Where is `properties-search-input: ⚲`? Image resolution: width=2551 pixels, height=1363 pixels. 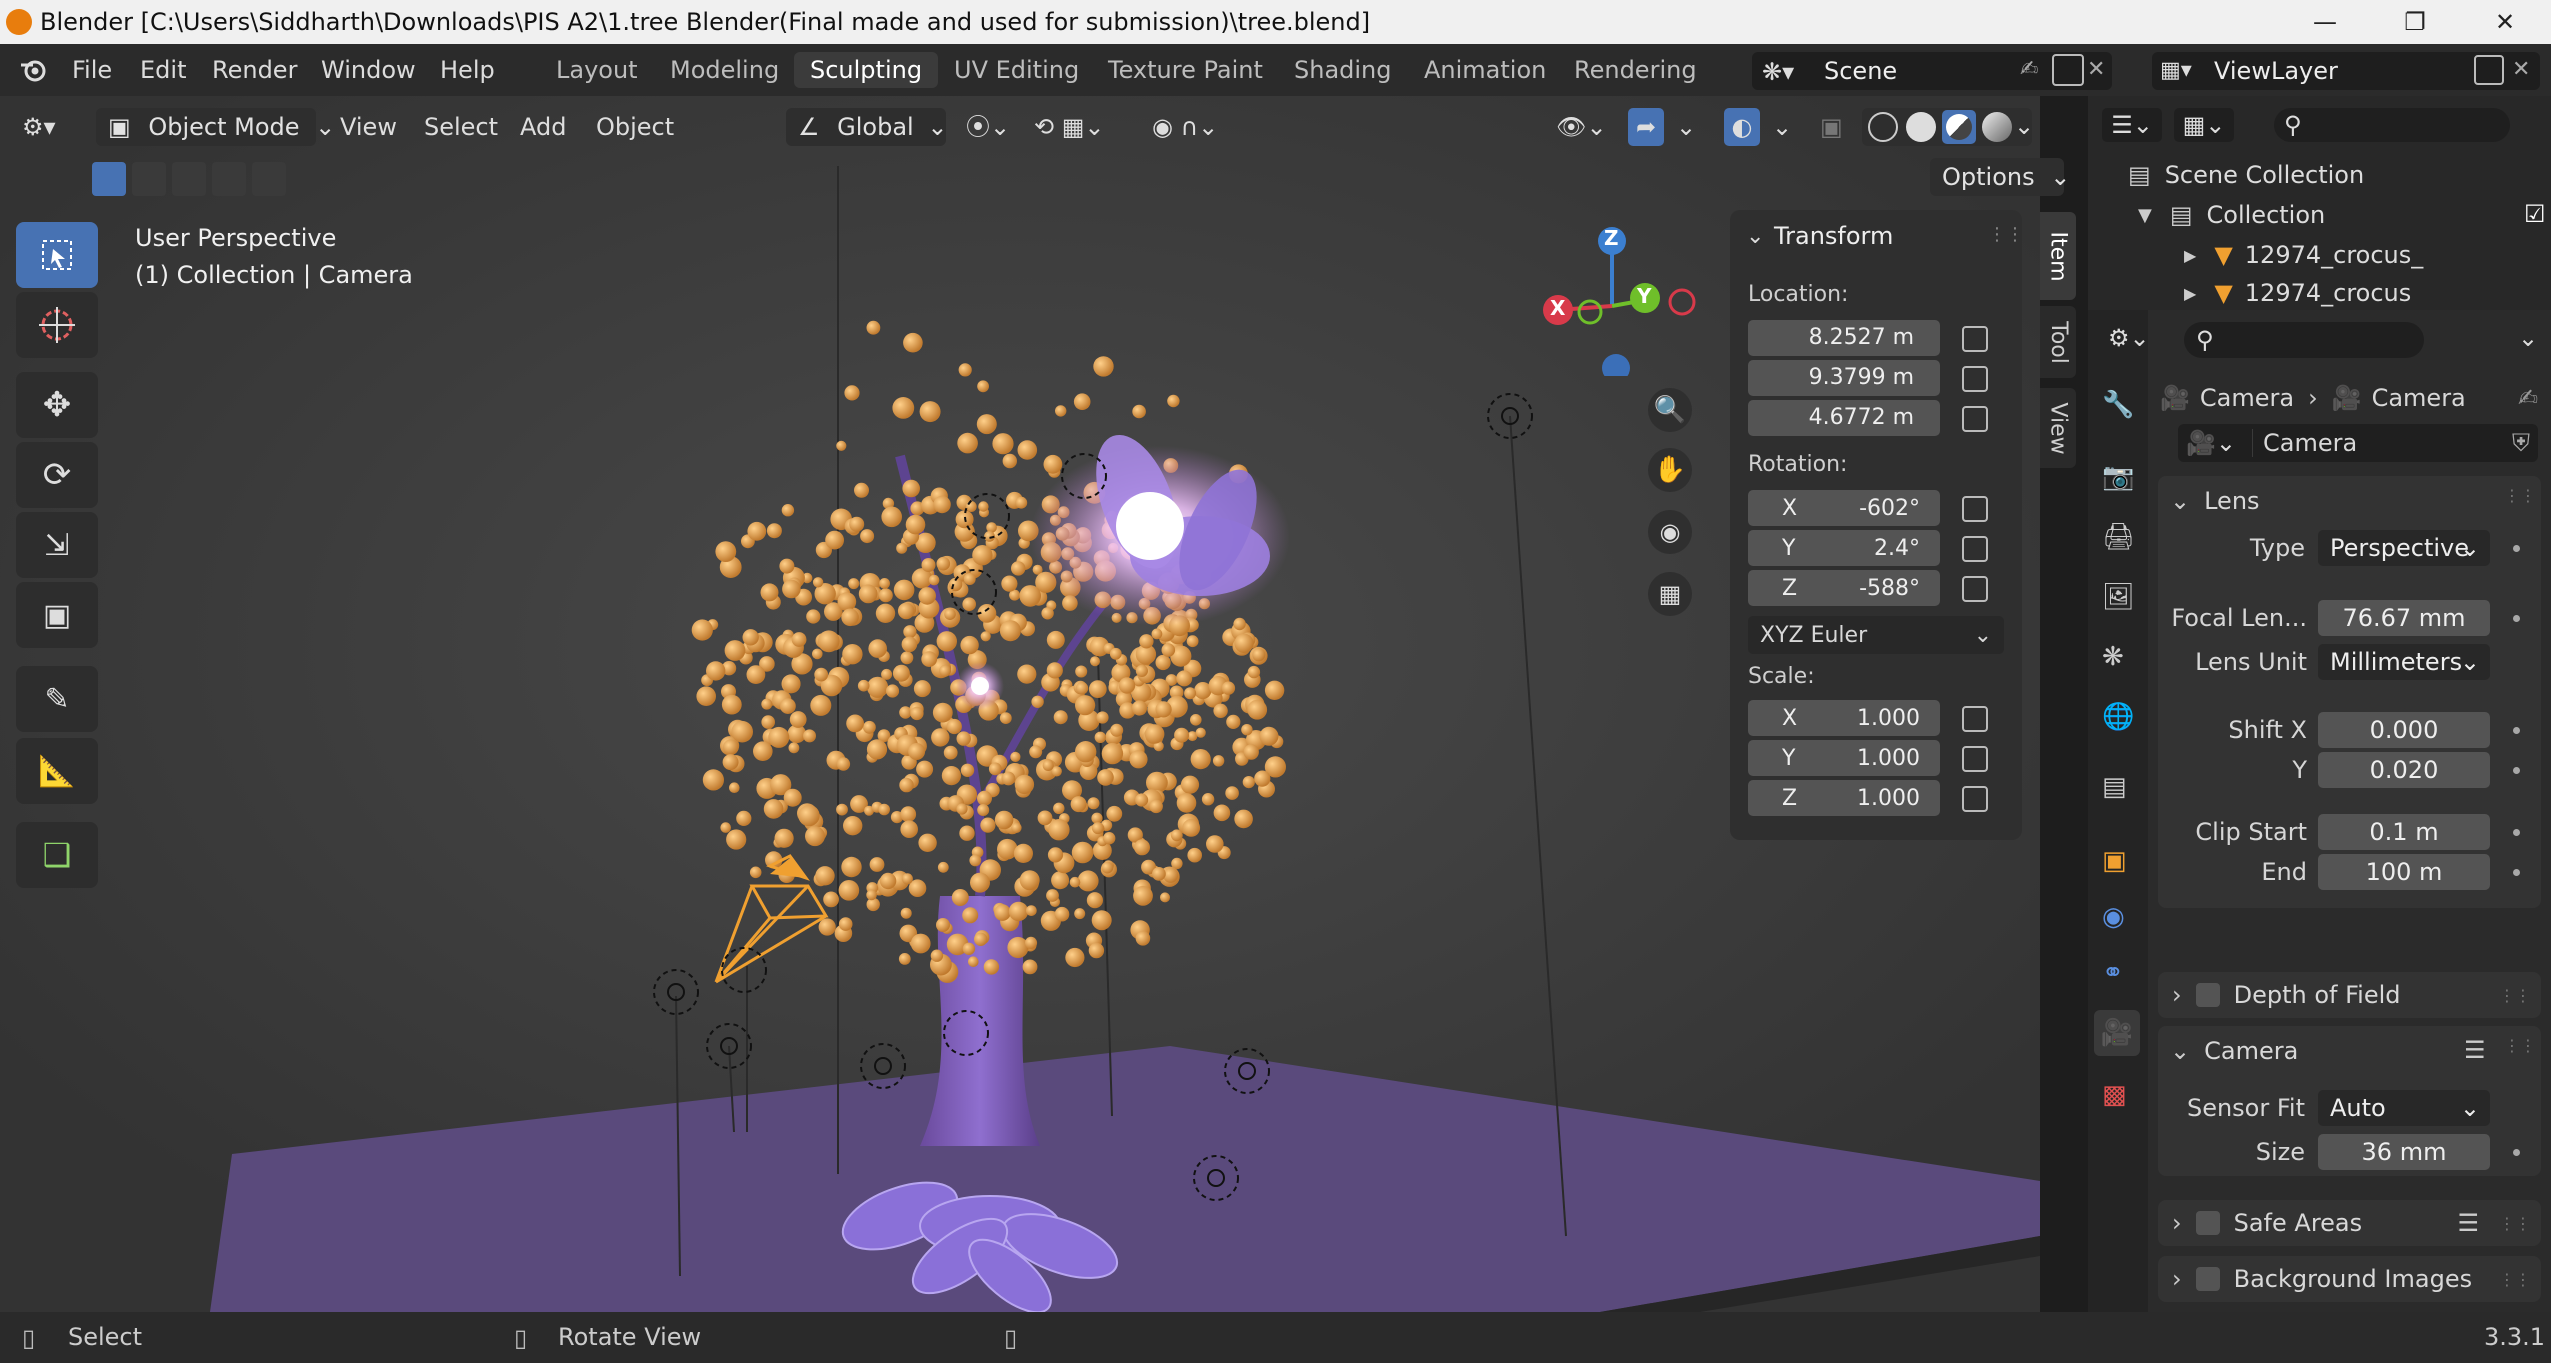 properties-search-input: ⚲ is located at coordinates (2304, 340).